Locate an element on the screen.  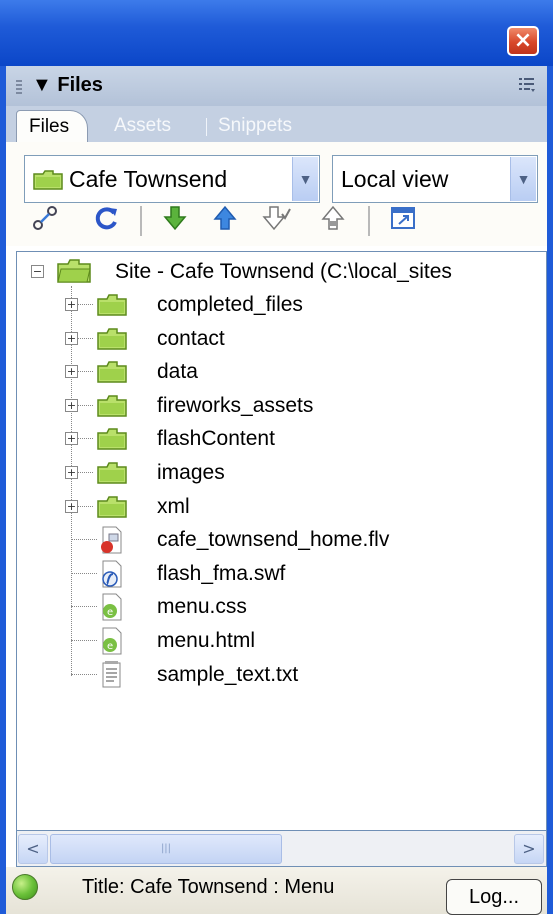
window-border-right is located at coordinates (550, 490).